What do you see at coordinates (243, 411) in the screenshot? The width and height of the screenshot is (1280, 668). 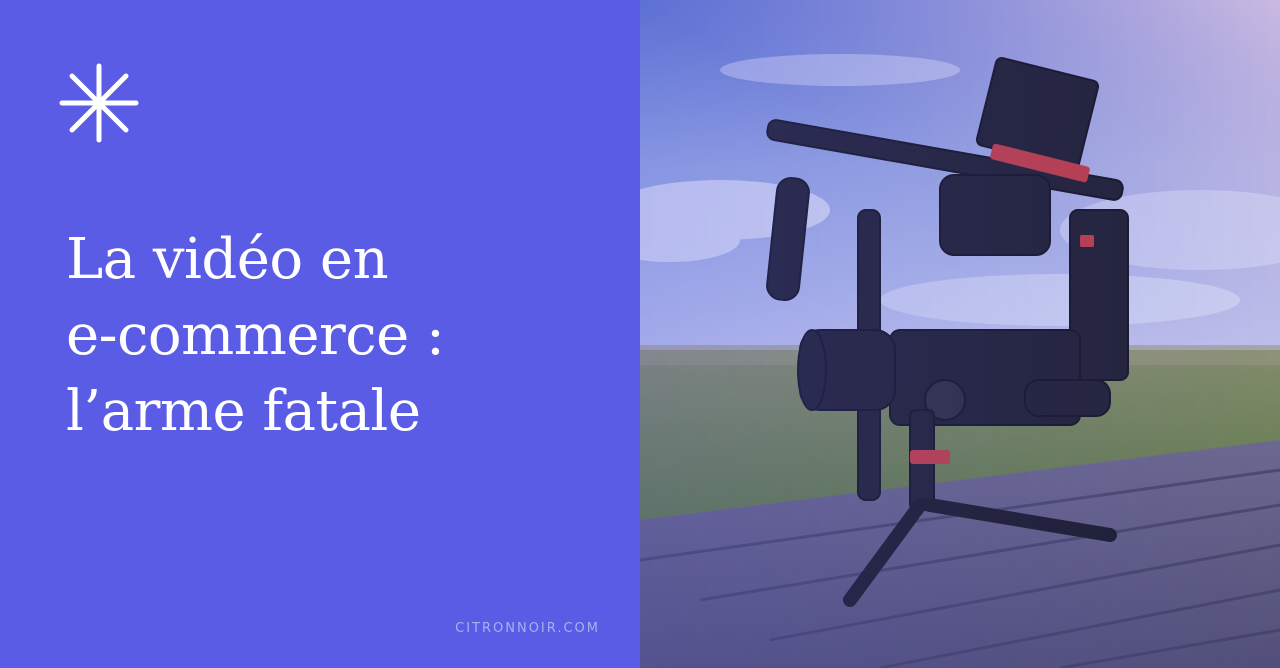 I see `title-line-3: l’arme fatale` at bounding box center [243, 411].